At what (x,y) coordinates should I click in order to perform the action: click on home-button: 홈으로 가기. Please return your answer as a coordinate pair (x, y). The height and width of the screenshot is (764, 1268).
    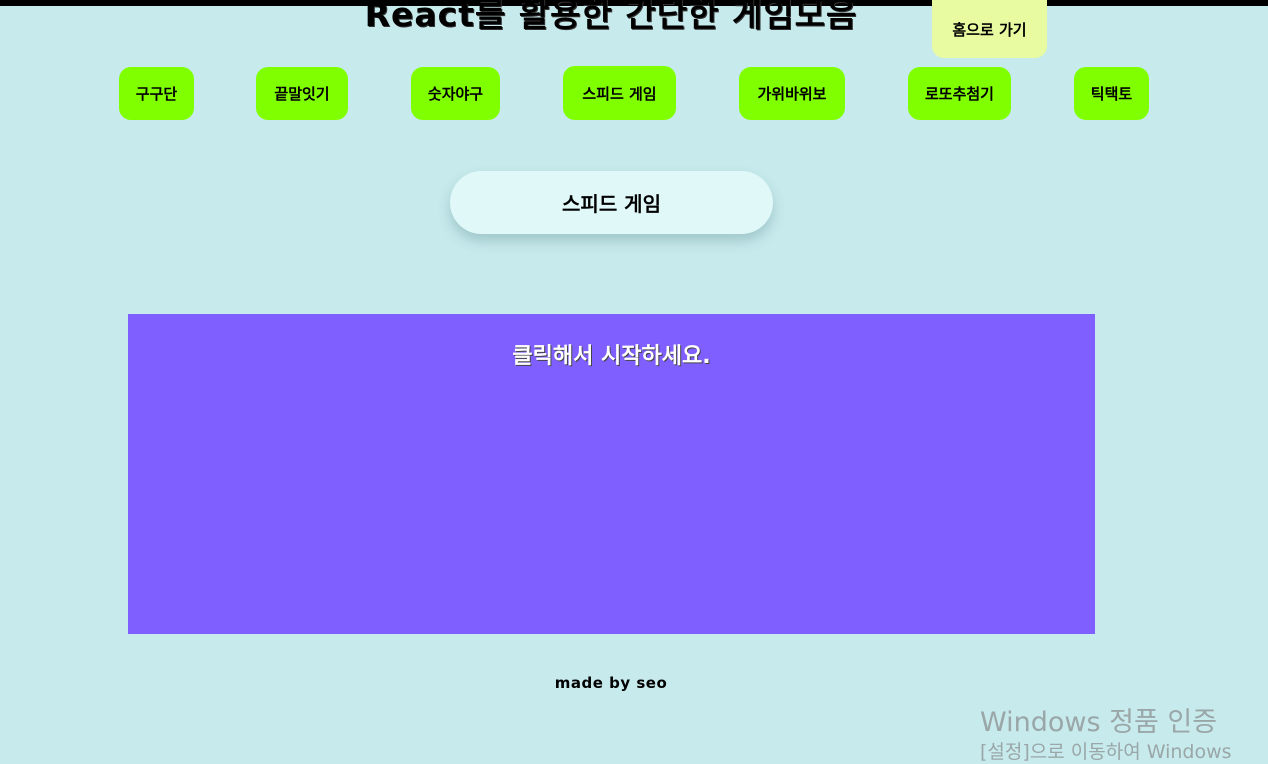
    Looking at the image, I should click on (989, 29).